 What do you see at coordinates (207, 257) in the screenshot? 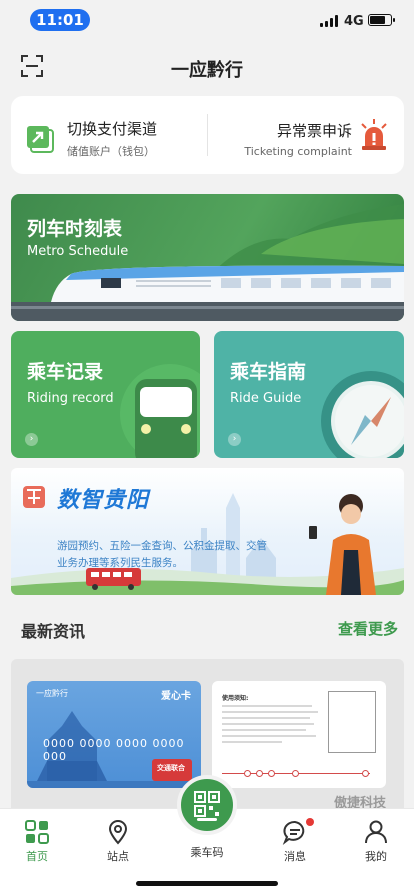
I see `metro-schedule-card: 列车时刻表 Metro Schedule` at bounding box center [207, 257].